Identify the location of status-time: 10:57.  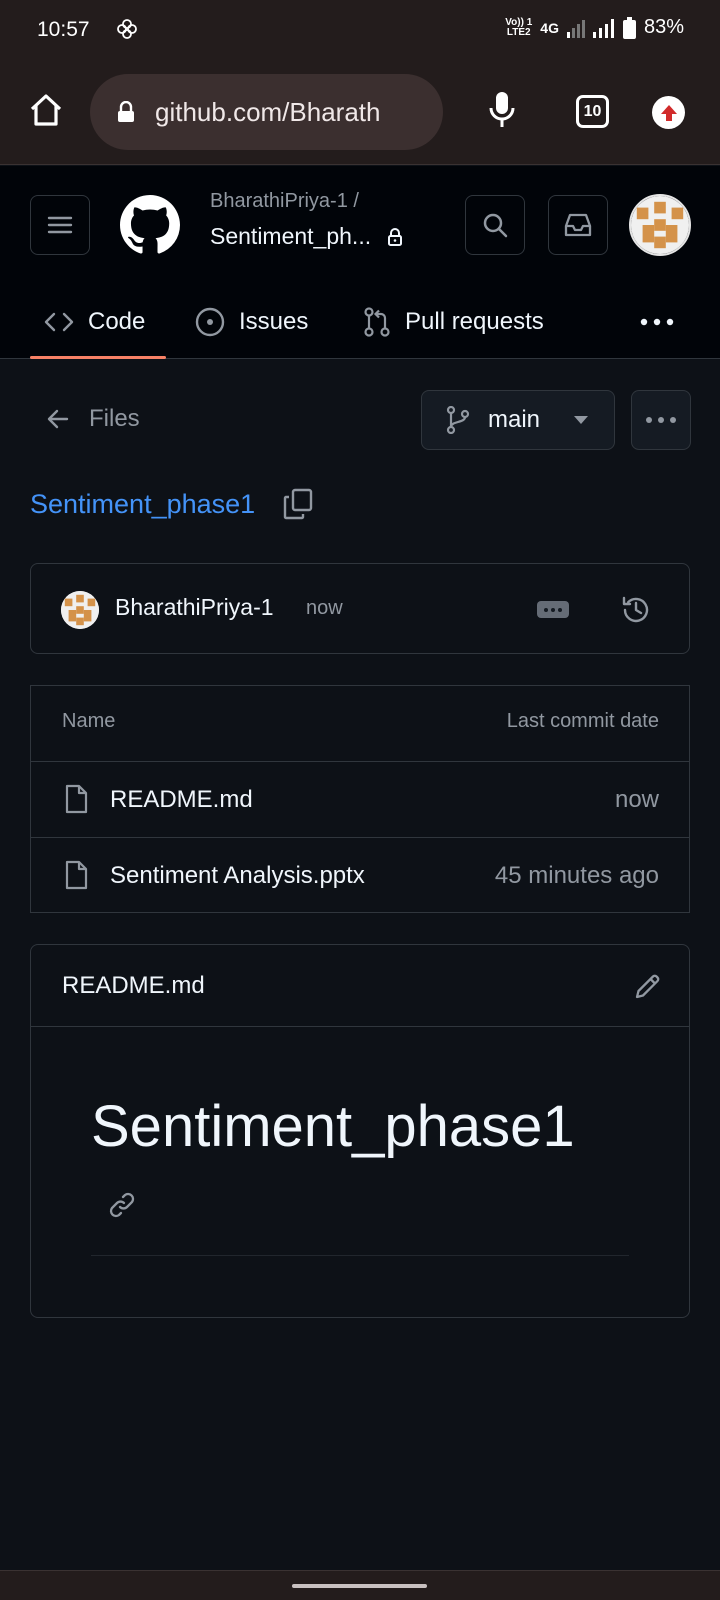
(63, 29).